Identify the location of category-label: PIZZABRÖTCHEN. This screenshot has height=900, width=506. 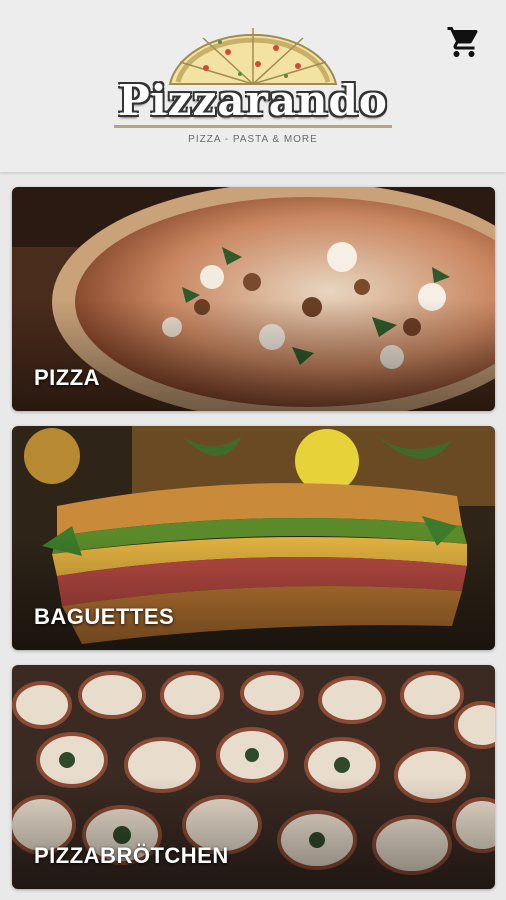
(131, 855).